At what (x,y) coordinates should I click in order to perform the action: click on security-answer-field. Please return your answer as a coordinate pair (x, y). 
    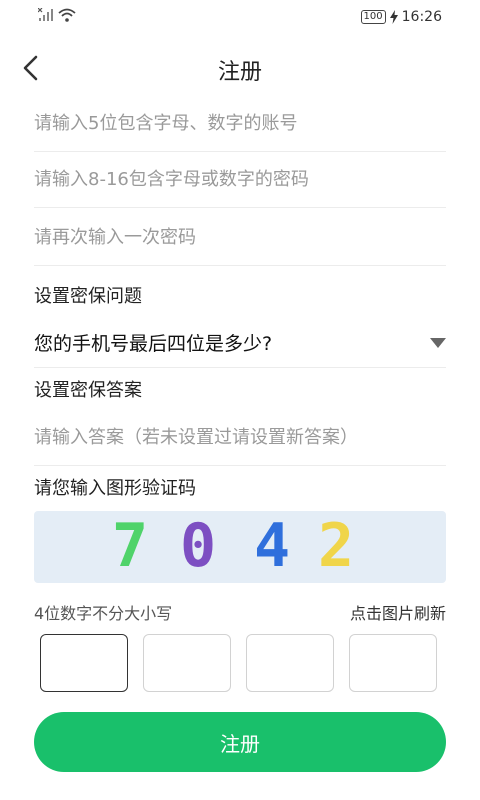
    Looking at the image, I should click on (240, 438).